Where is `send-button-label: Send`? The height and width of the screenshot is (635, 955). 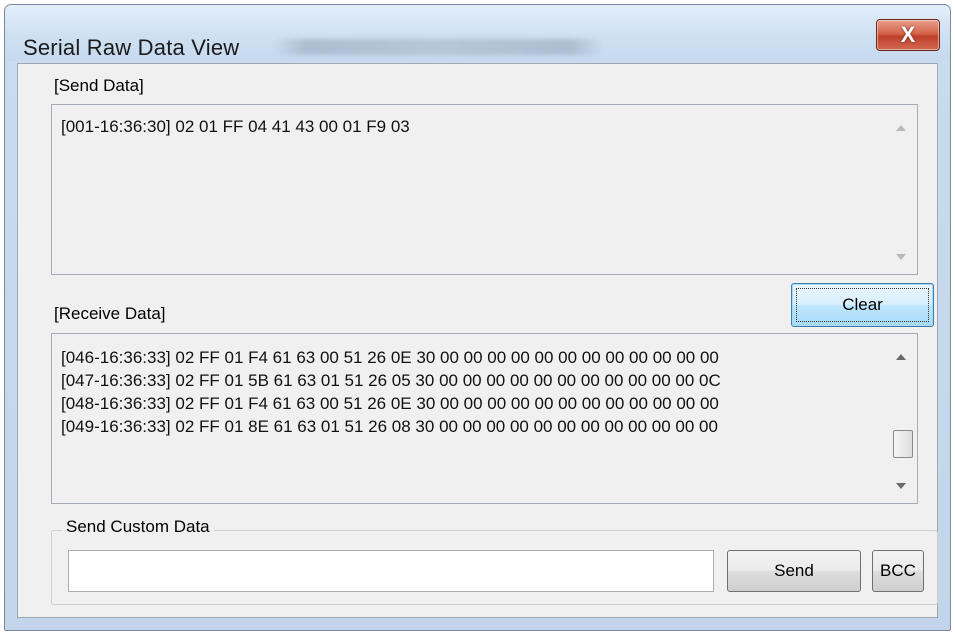 send-button-label: Send is located at coordinates (794, 570).